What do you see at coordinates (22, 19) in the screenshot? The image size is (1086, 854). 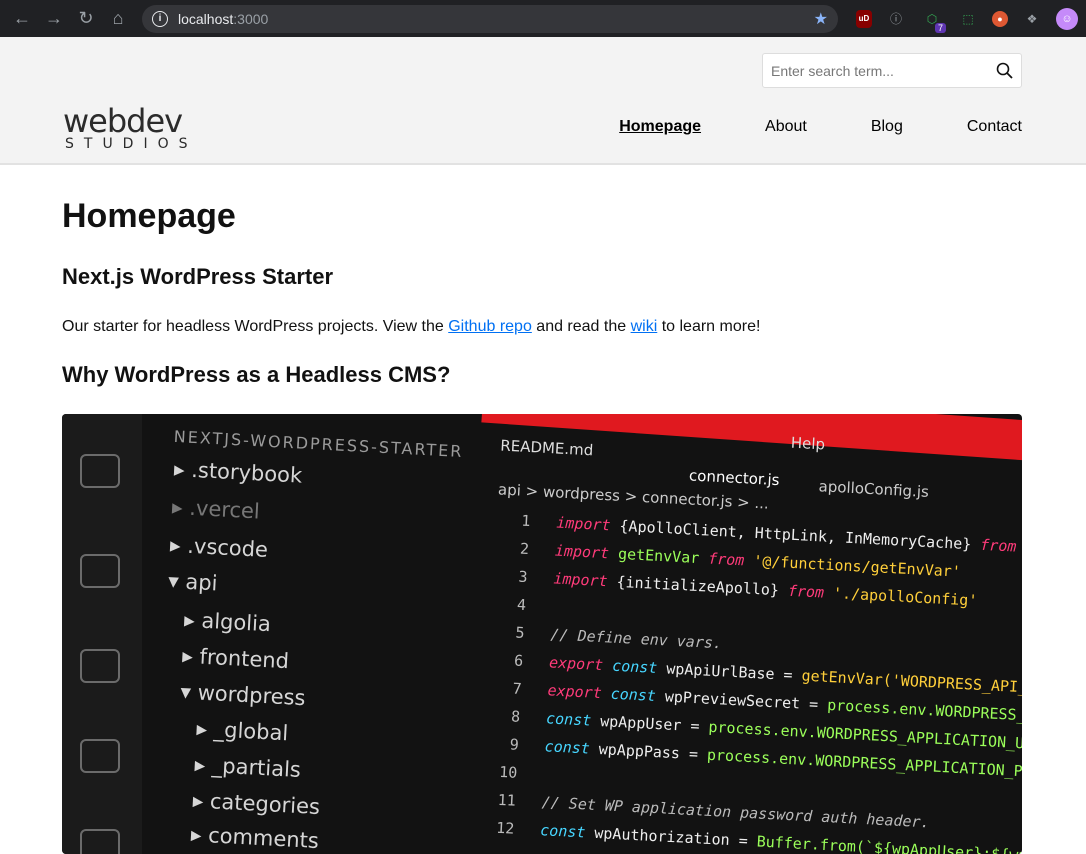 I see `back-icon: ←` at bounding box center [22, 19].